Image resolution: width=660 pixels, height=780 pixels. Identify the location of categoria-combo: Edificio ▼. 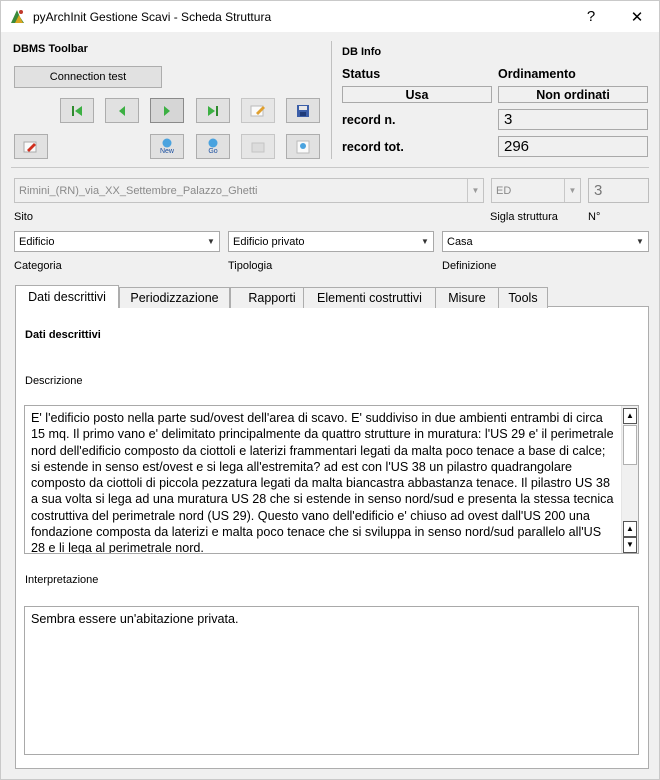
(117, 241).